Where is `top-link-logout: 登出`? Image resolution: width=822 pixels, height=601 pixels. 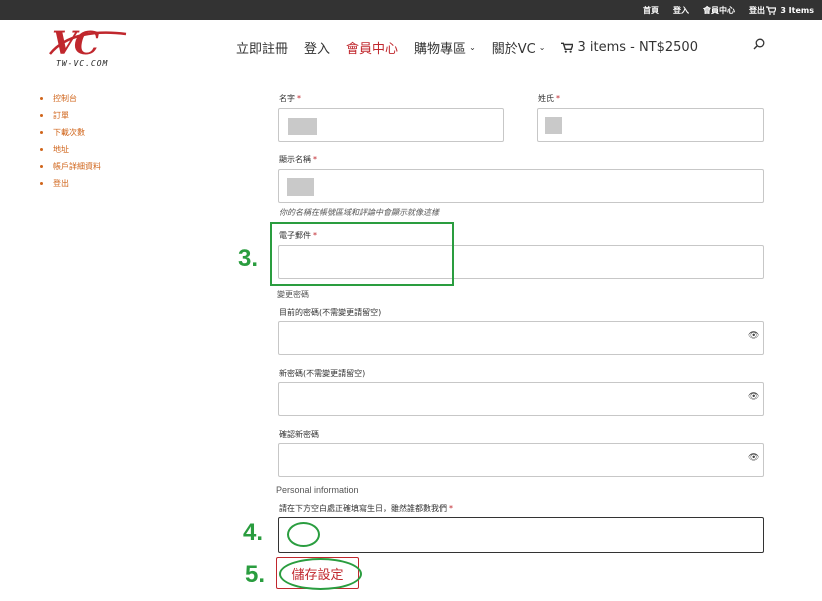 top-link-logout: 登出 is located at coordinates (757, 10).